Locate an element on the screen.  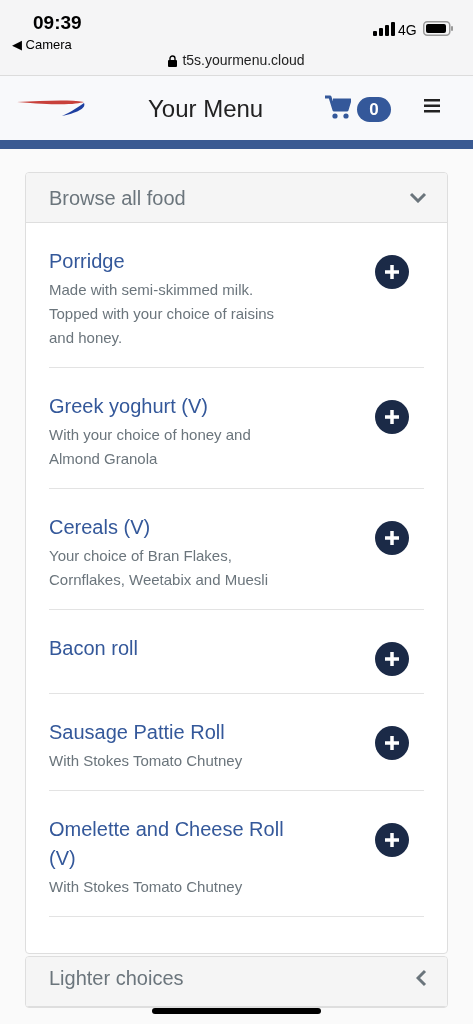
item-name: Bacon roll is located at coordinates (94, 648).